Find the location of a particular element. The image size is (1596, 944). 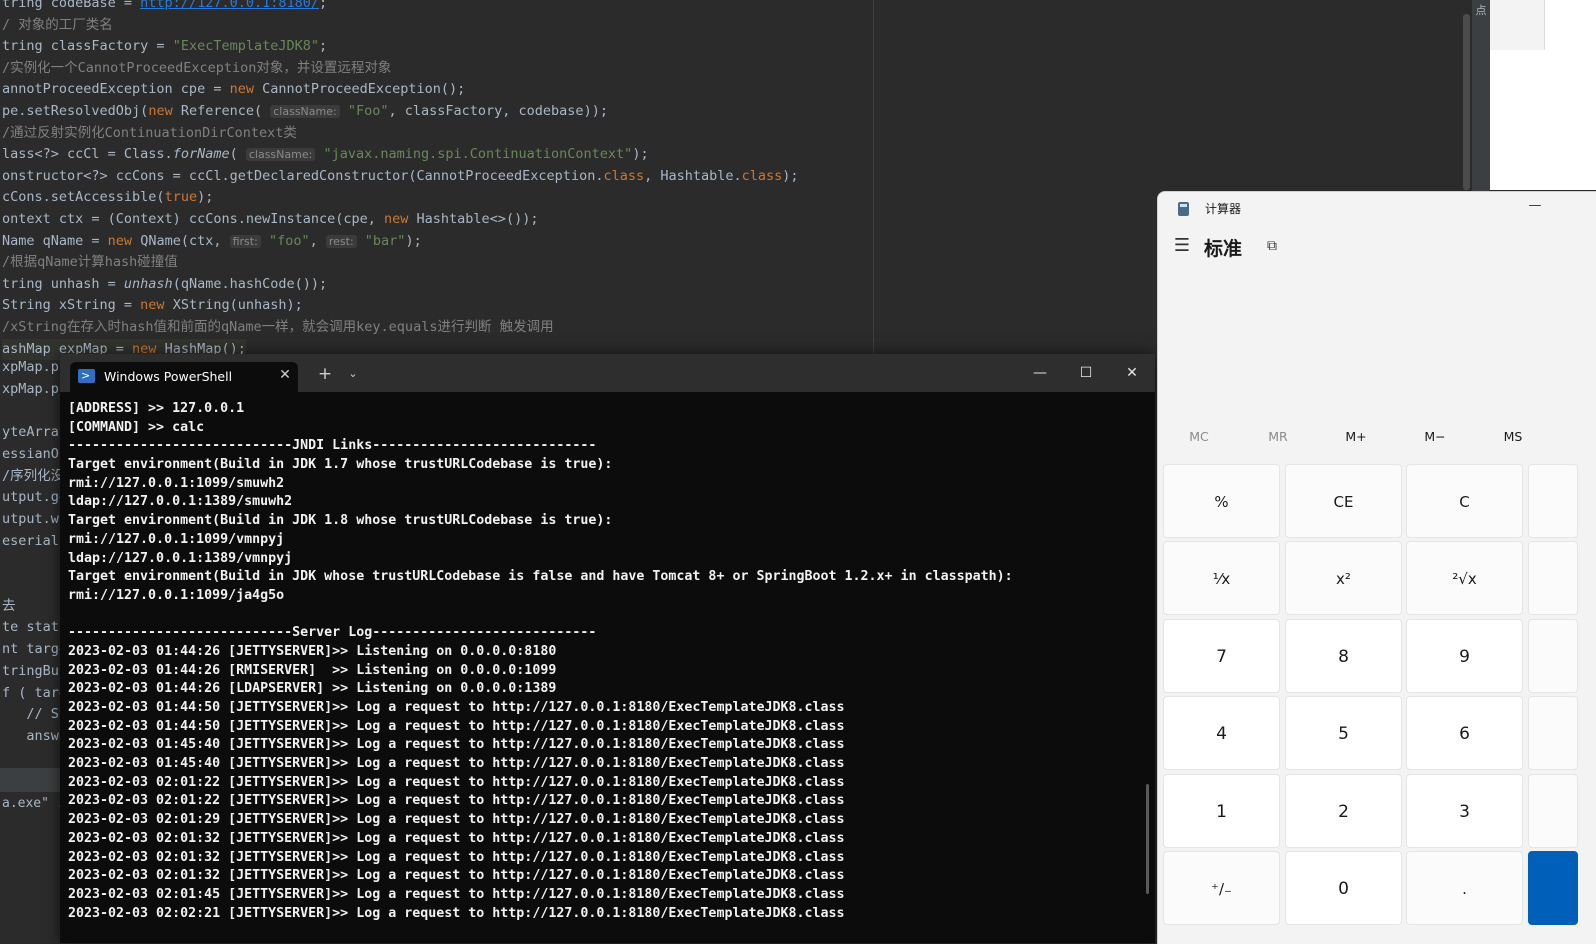

ide-tool-strip-label: 点 is located at coordinates (1481, 10).